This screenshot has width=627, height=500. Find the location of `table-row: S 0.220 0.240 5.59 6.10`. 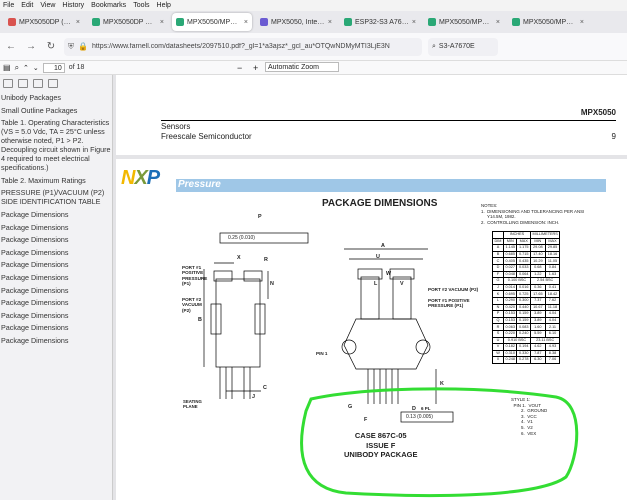

table-row: S 0.220 0.240 5.59 6.10 is located at coordinates (526, 333).